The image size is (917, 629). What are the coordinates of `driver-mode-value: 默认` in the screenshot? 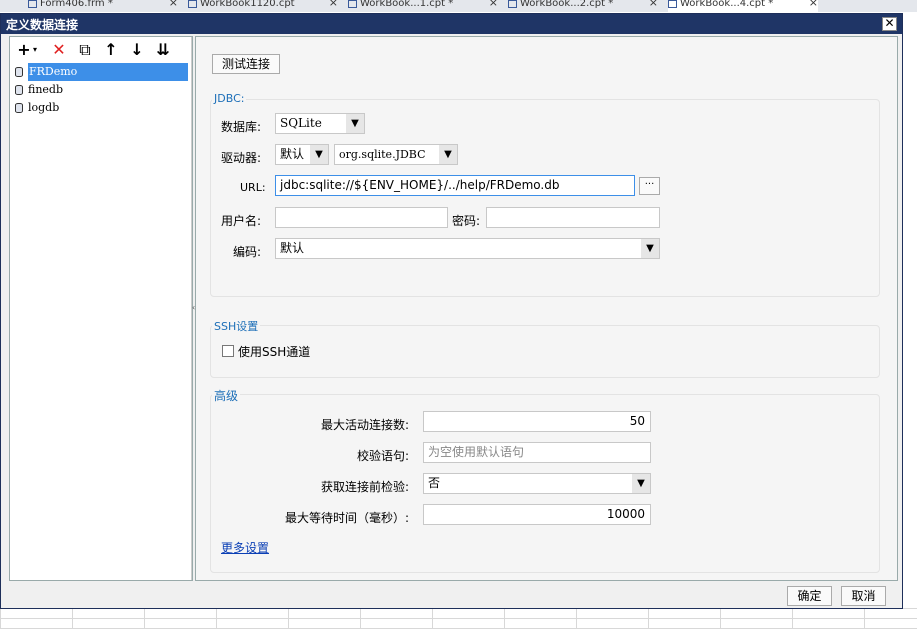 It's located at (292, 154).